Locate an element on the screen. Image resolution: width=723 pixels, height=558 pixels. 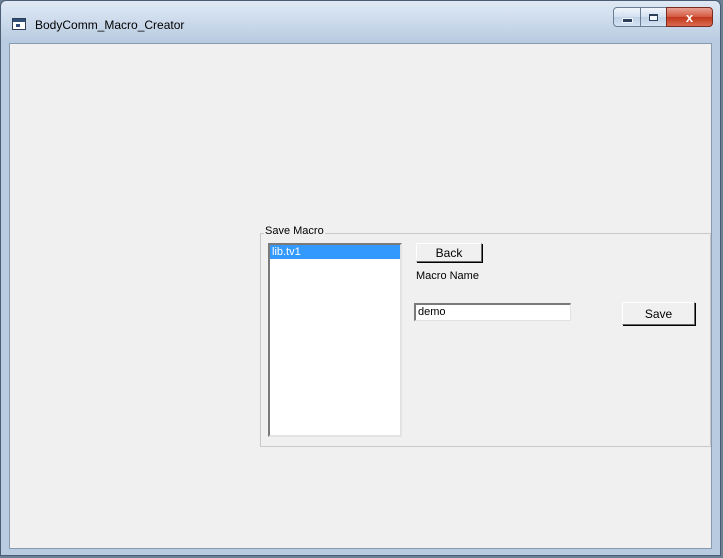
macro-name-input: demo is located at coordinates (492, 312).